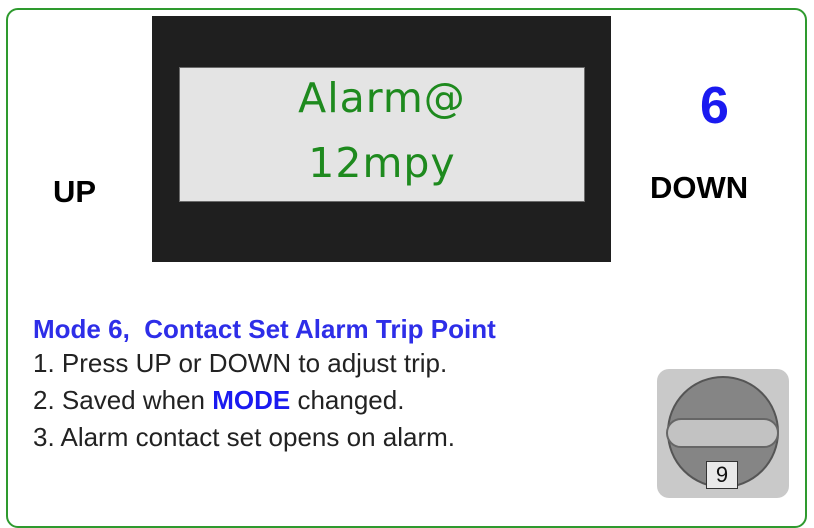  I want to click on instruction-step-2: 2. Saved when MODE changed., so click(264, 400).